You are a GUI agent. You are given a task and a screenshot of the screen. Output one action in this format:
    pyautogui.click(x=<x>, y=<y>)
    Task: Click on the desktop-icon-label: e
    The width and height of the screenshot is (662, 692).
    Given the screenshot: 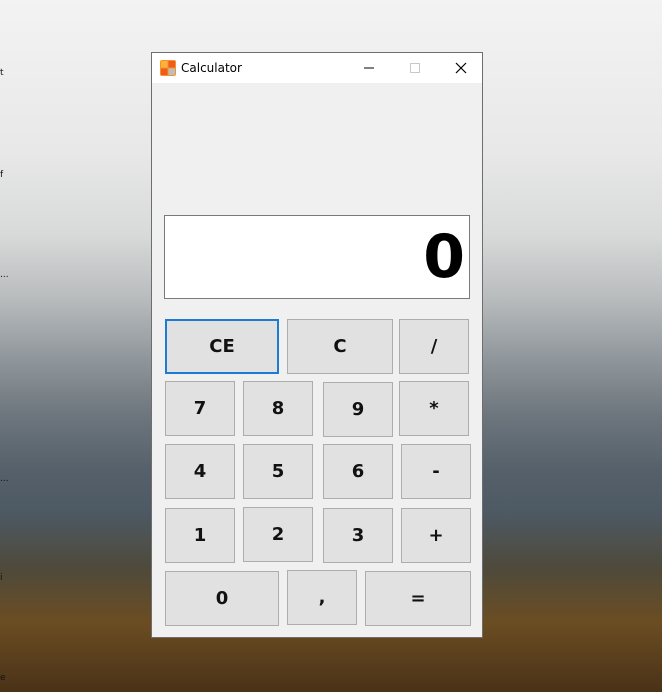 What is the action you would take?
    pyautogui.click(x=4, y=678)
    